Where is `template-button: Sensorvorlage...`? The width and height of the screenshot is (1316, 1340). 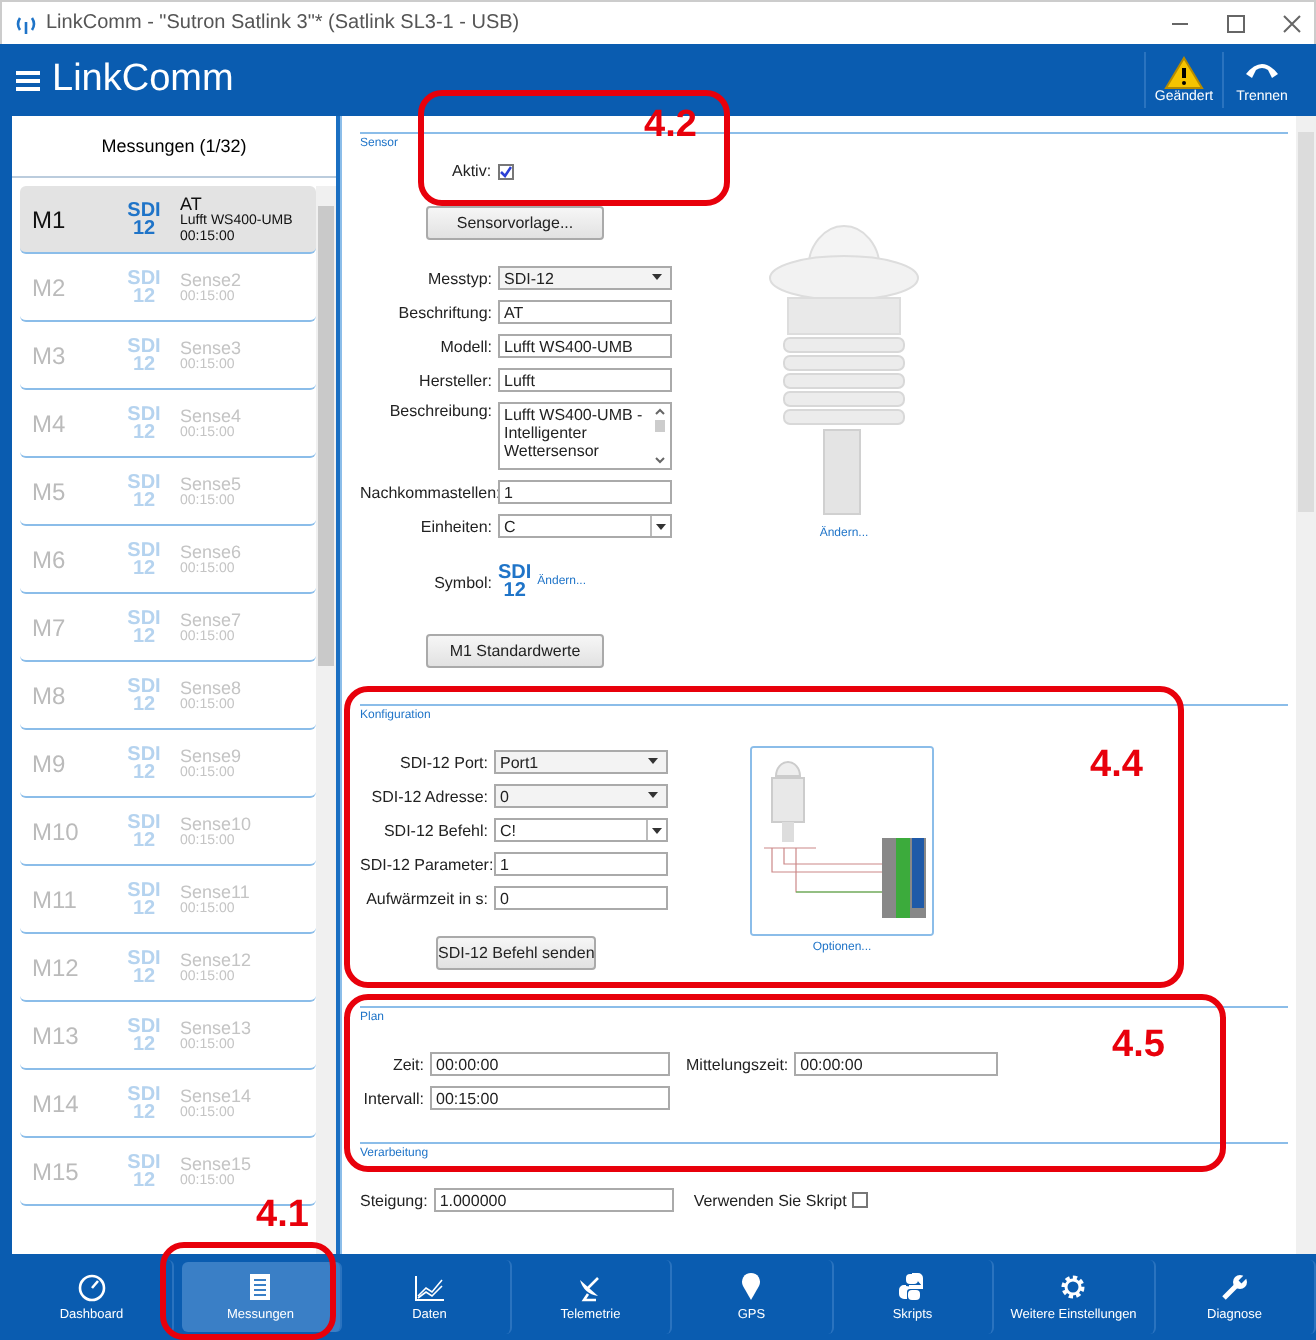 template-button: Sensorvorlage... is located at coordinates (515, 223).